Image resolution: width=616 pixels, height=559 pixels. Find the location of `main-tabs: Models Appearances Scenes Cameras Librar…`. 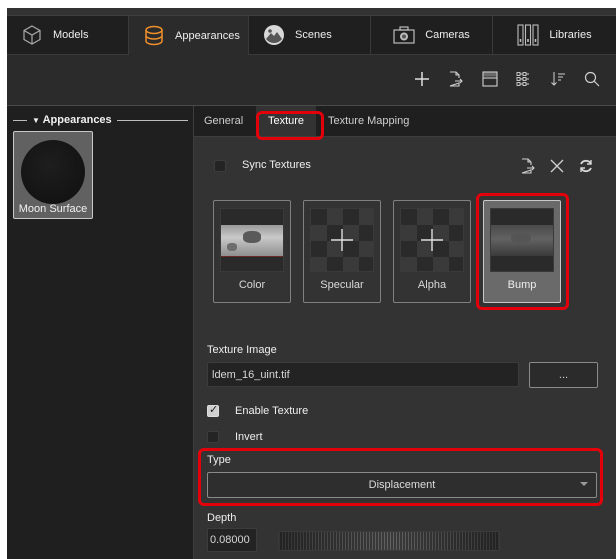

main-tabs: Models Appearances Scenes Cameras Librar… is located at coordinates (311, 35).